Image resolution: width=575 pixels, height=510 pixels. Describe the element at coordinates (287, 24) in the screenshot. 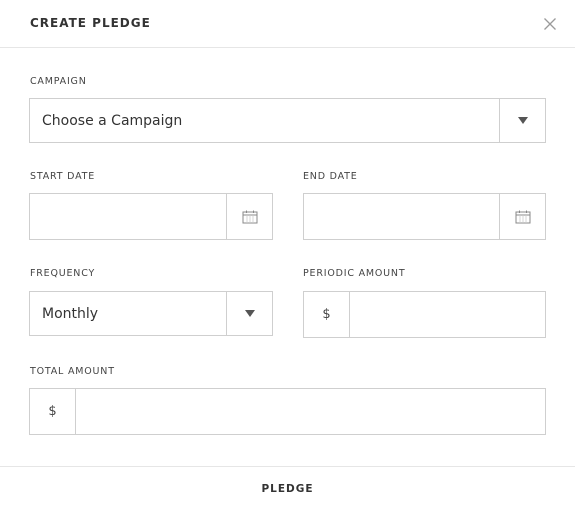

I see `dialog-header: CREATE PLEDGE` at that location.